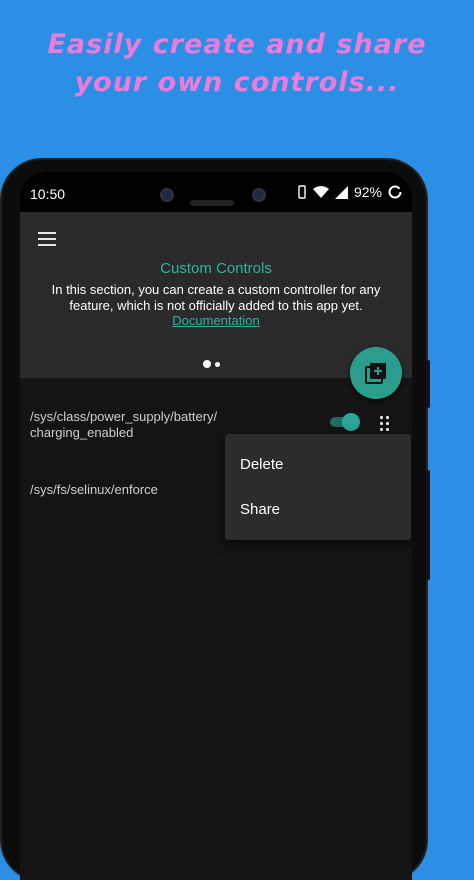  I want to click on documentation-link: Documentation, so click(216, 320).